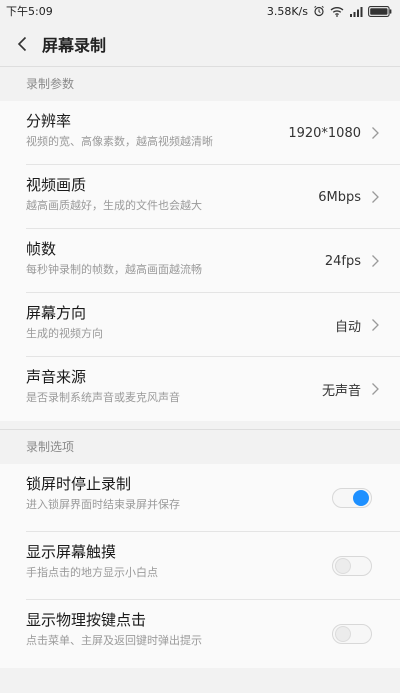 The image size is (400, 693). I want to click on setting-resolution: 分辨率 视频的宽、高像素数，越高视频越清晰 1920*1080, so click(200, 133).